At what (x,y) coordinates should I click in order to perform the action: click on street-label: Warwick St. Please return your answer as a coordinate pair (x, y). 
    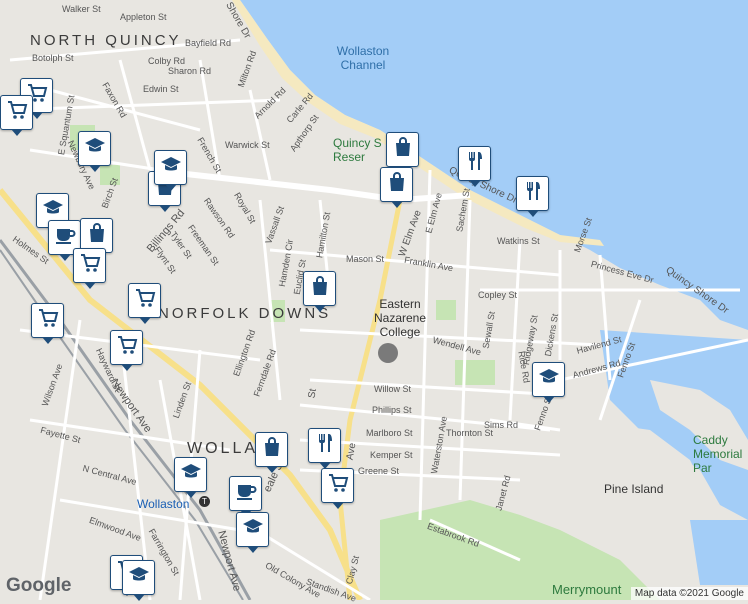
    Looking at the image, I should click on (247, 145).